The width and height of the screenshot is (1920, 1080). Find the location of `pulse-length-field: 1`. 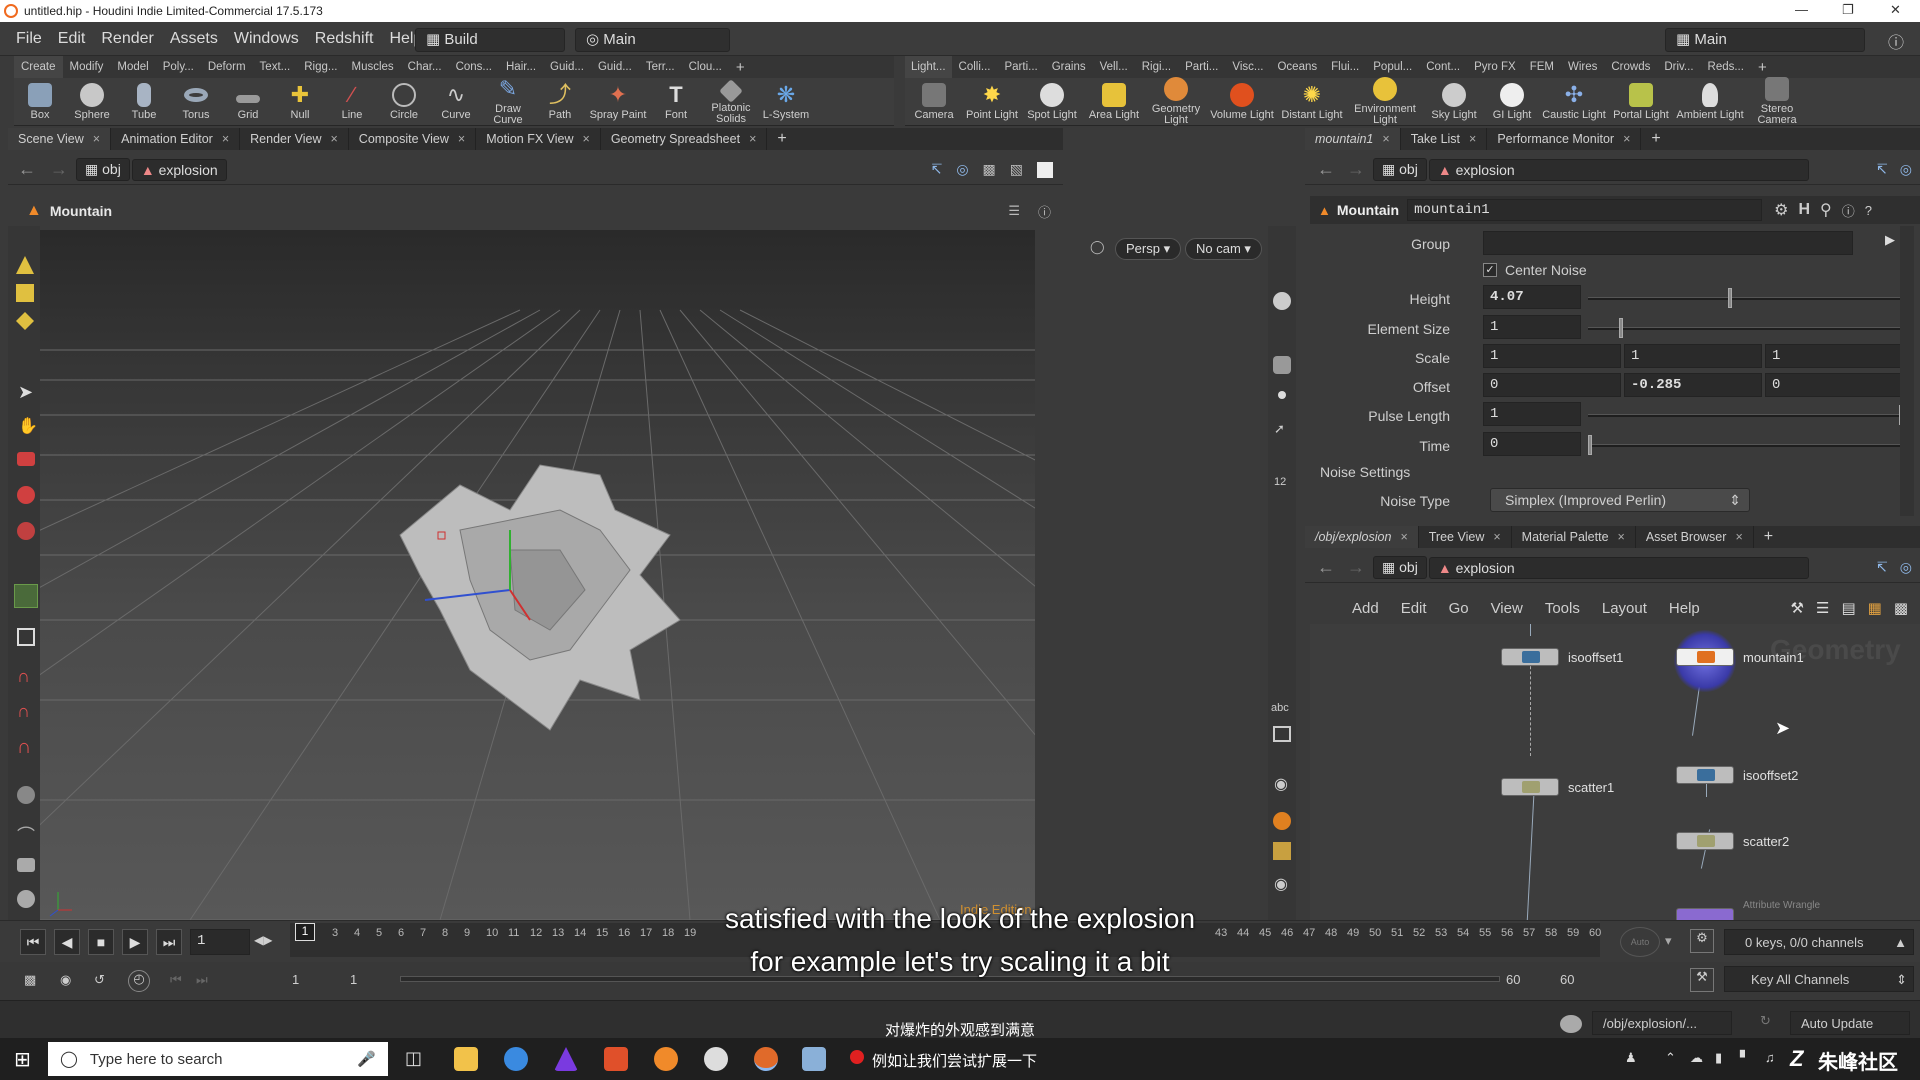

pulse-length-field: 1 is located at coordinates (1532, 414).